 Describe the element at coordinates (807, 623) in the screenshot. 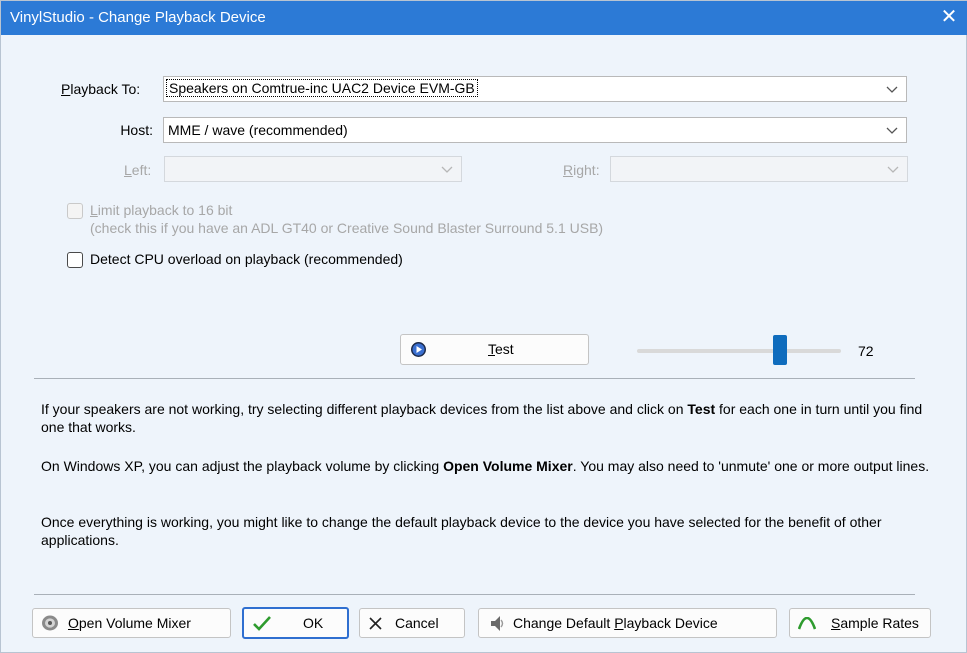

I see `wave-arc-icon` at that location.